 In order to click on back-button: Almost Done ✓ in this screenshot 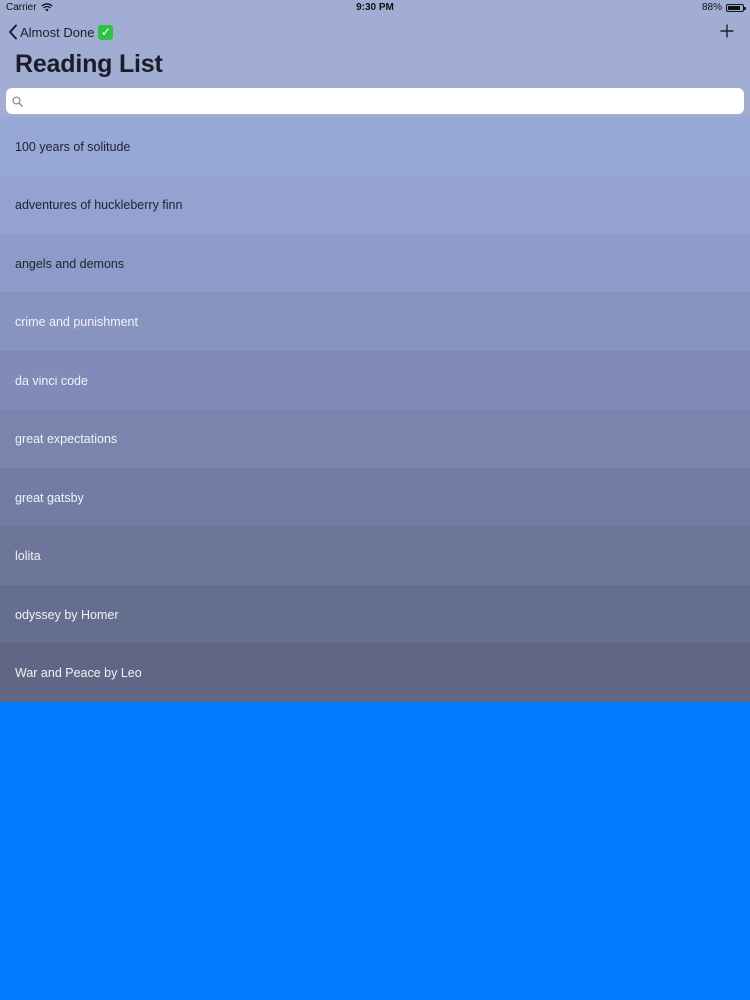, I will do `click(61, 32)`.